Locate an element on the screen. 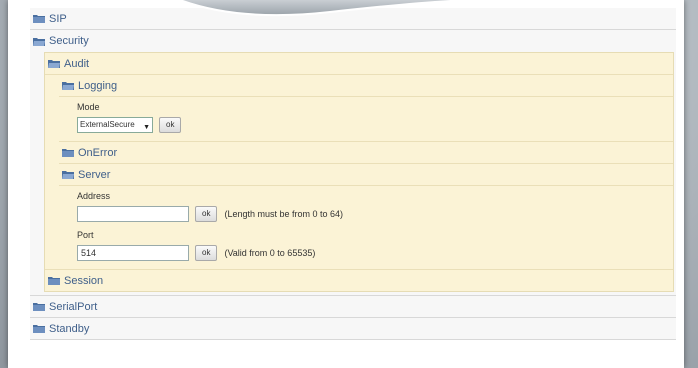  tree-item-label: SIP is located at coordinates (58, 18).